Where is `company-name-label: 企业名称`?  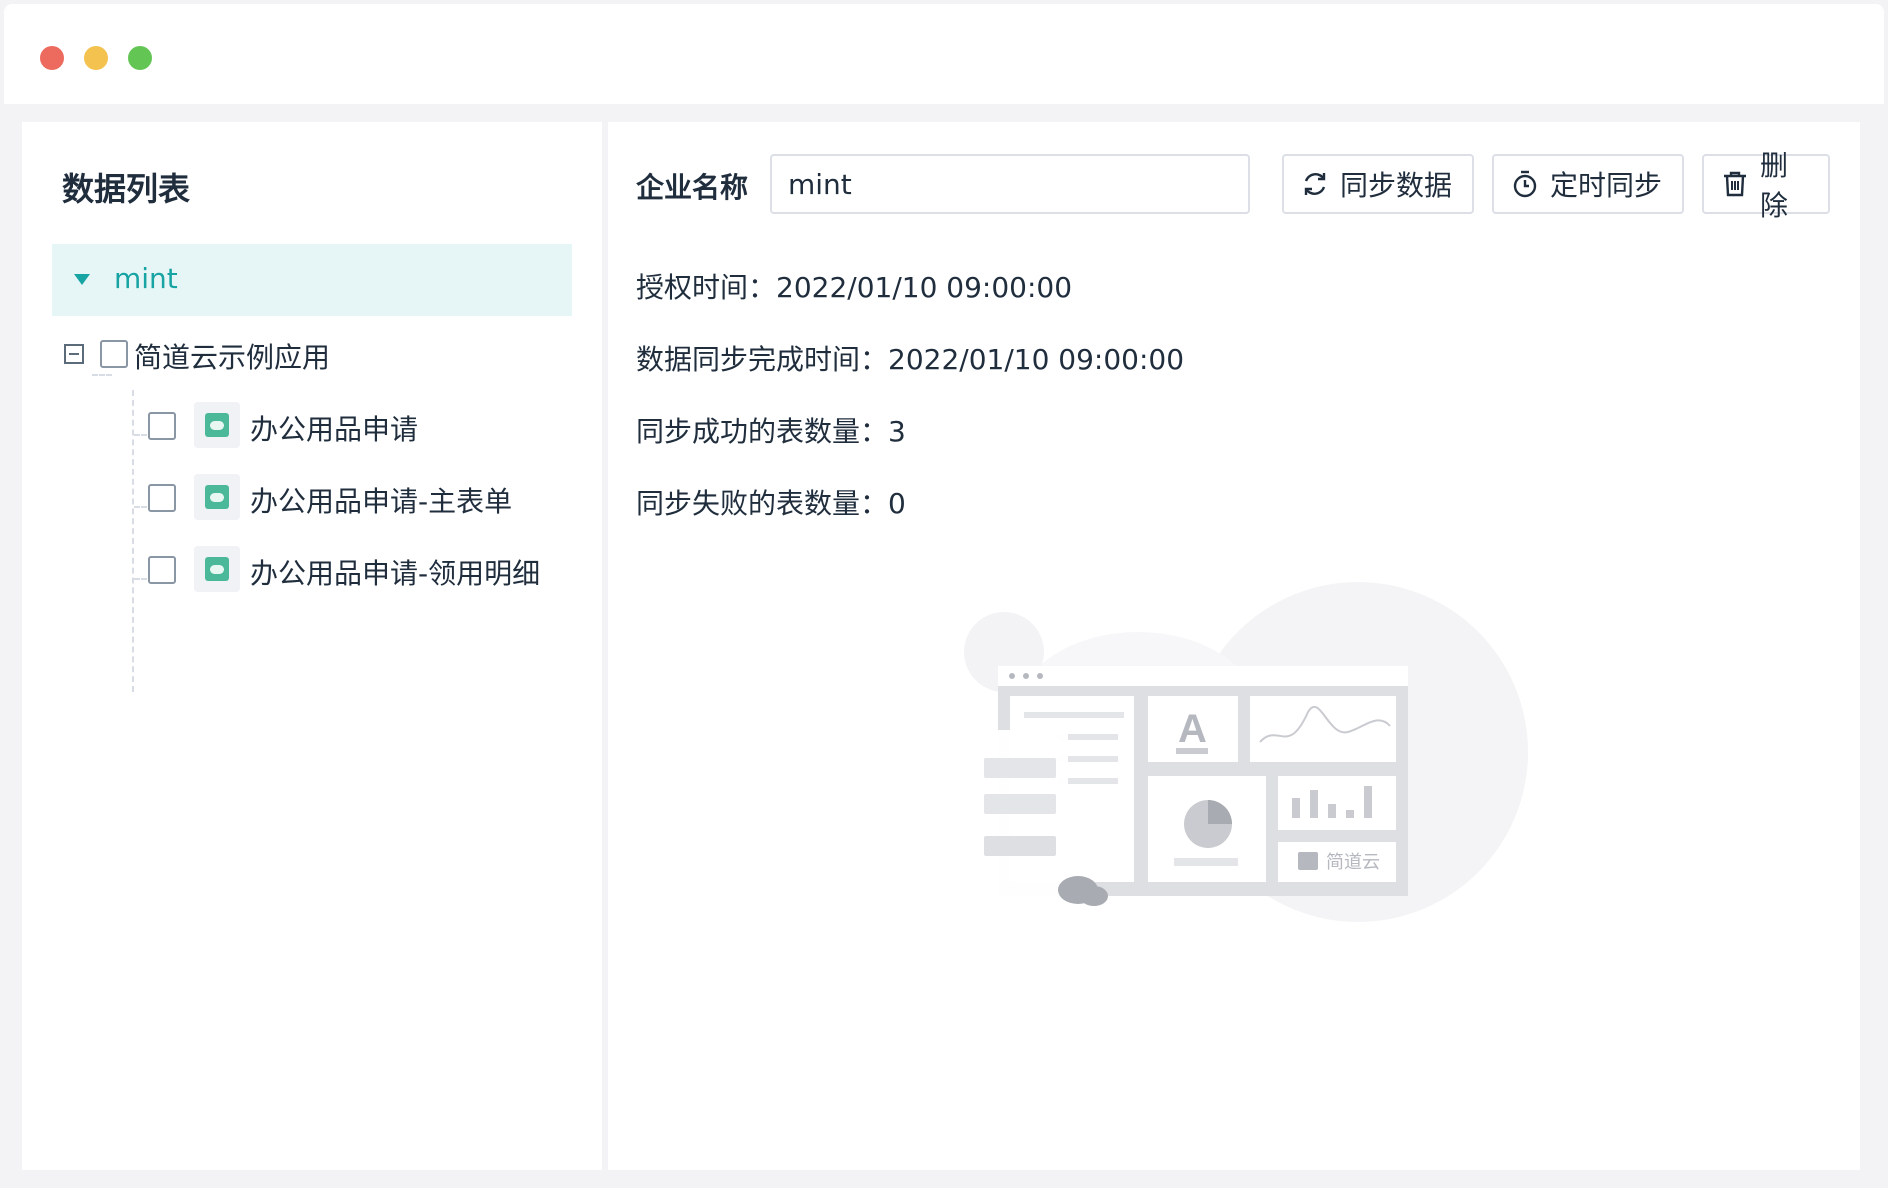
company-name-label: 企业名称 is located at coordinates (692, 187).